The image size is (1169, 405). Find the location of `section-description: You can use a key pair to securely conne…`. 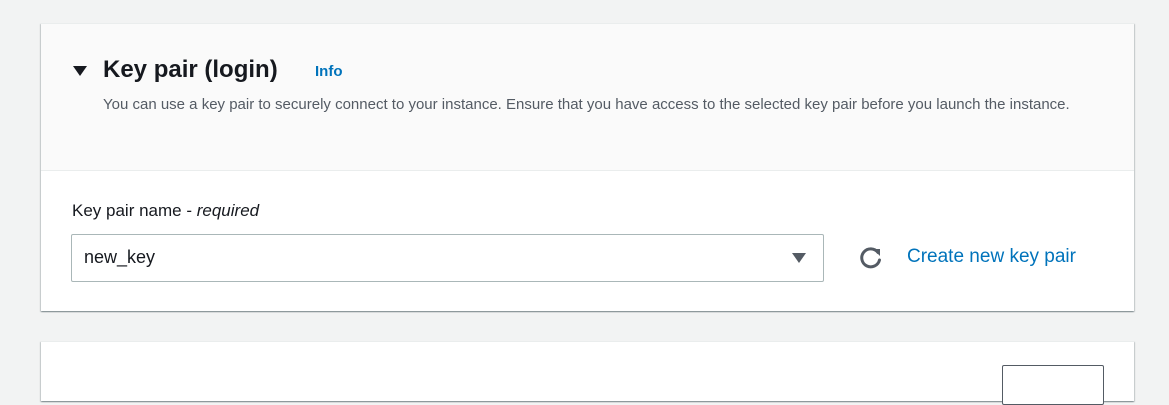

section-description: You can use a key pair to securely conne… is located at coordinates (586, 104).